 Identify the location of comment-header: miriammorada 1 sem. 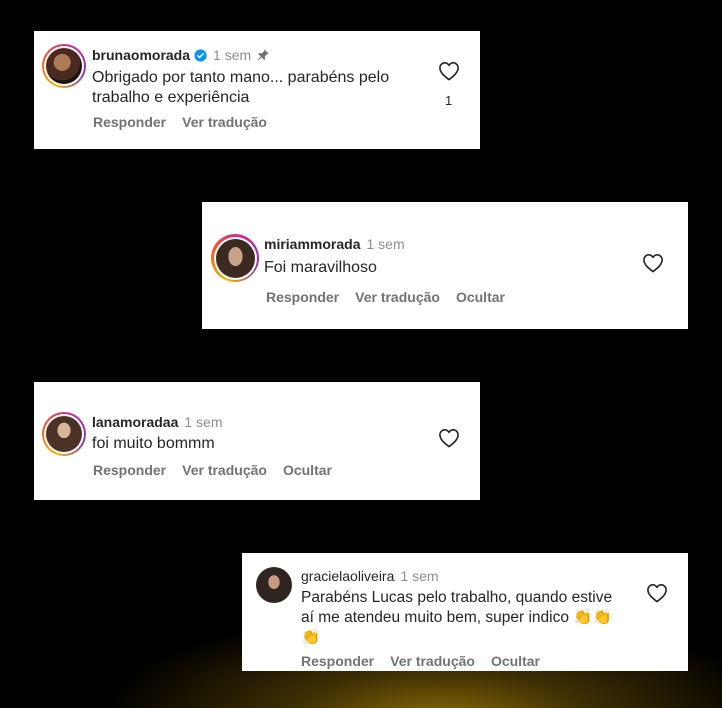
(334, 244).